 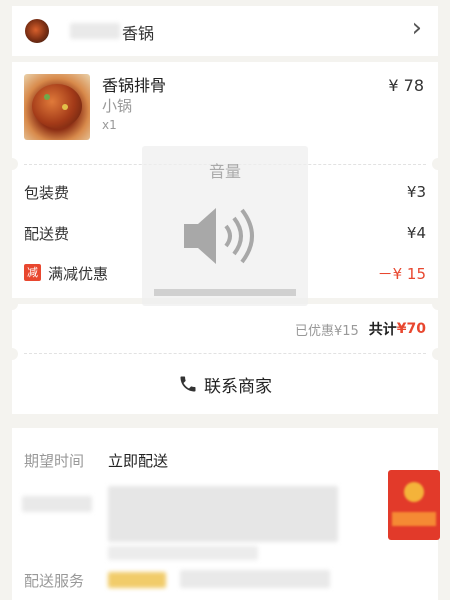 What do you see at coordinates (188, 384) in the screenshot?
I see `phone-icon` at bounding box center [188, 384].